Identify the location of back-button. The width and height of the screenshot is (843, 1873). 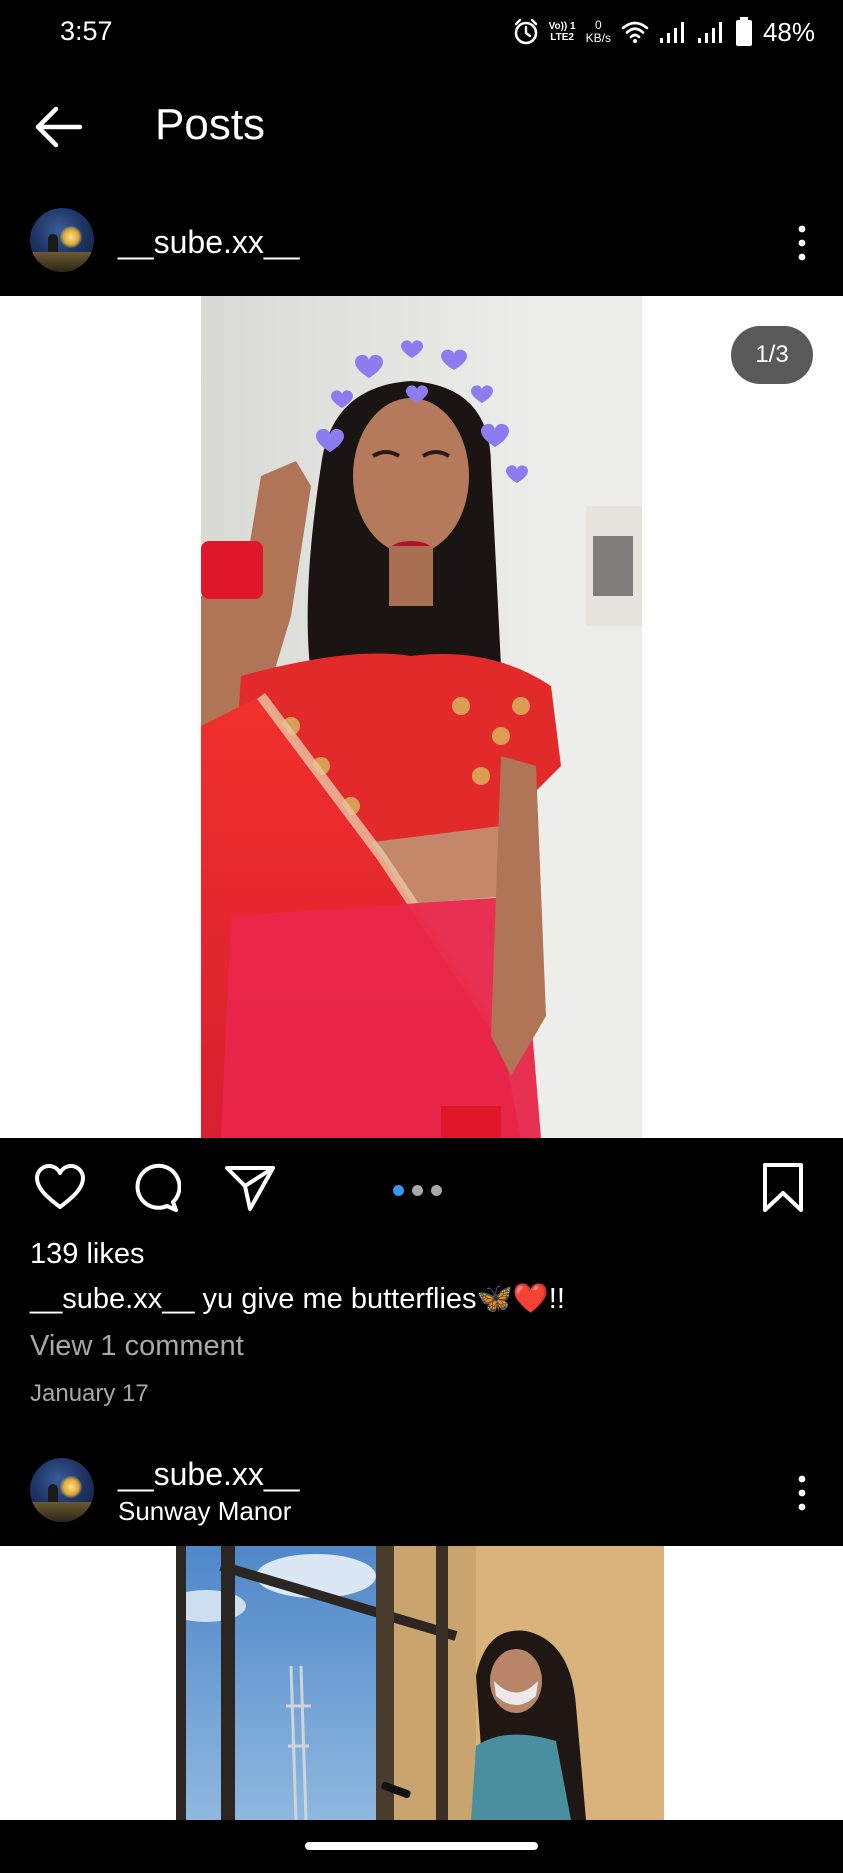
(59, 127).